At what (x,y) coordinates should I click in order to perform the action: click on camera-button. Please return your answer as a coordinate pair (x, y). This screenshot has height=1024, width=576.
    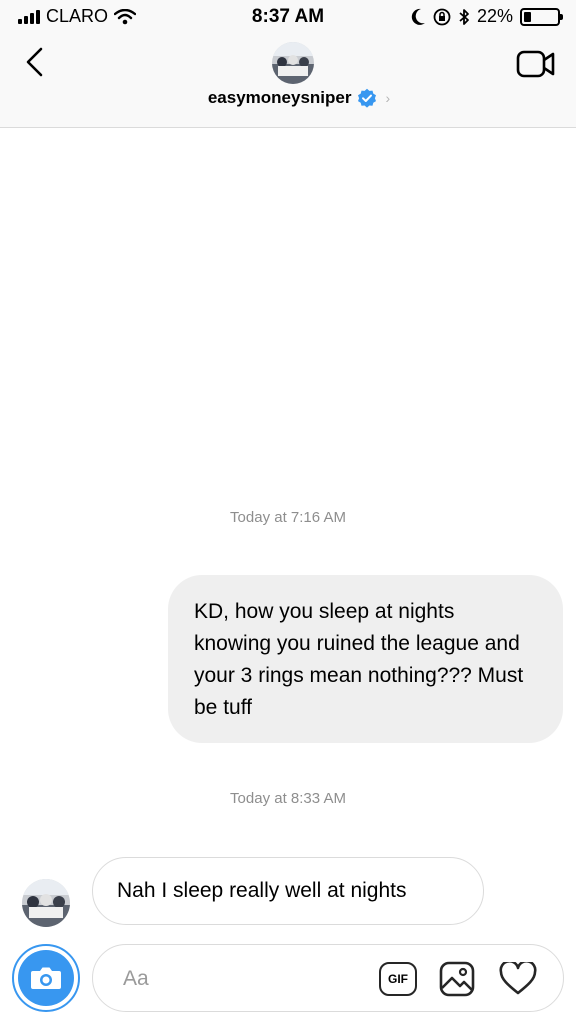
    Looking at the image, I should click on (46, 978).